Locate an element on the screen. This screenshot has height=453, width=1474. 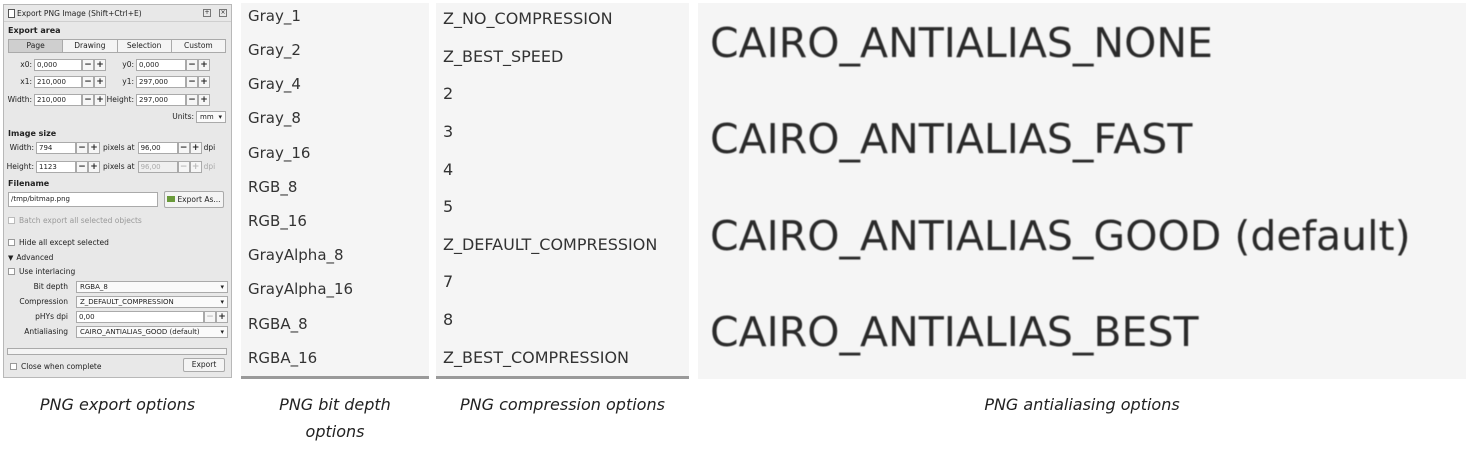
dpi-unit-label: dpi is located at coordinates (209, 147).